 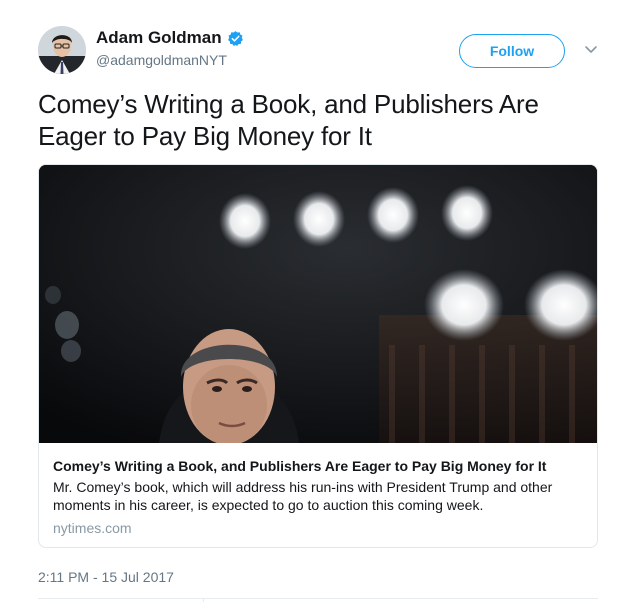 I want to click on card-domain: nytimes.com, so click(x=92, y=528).